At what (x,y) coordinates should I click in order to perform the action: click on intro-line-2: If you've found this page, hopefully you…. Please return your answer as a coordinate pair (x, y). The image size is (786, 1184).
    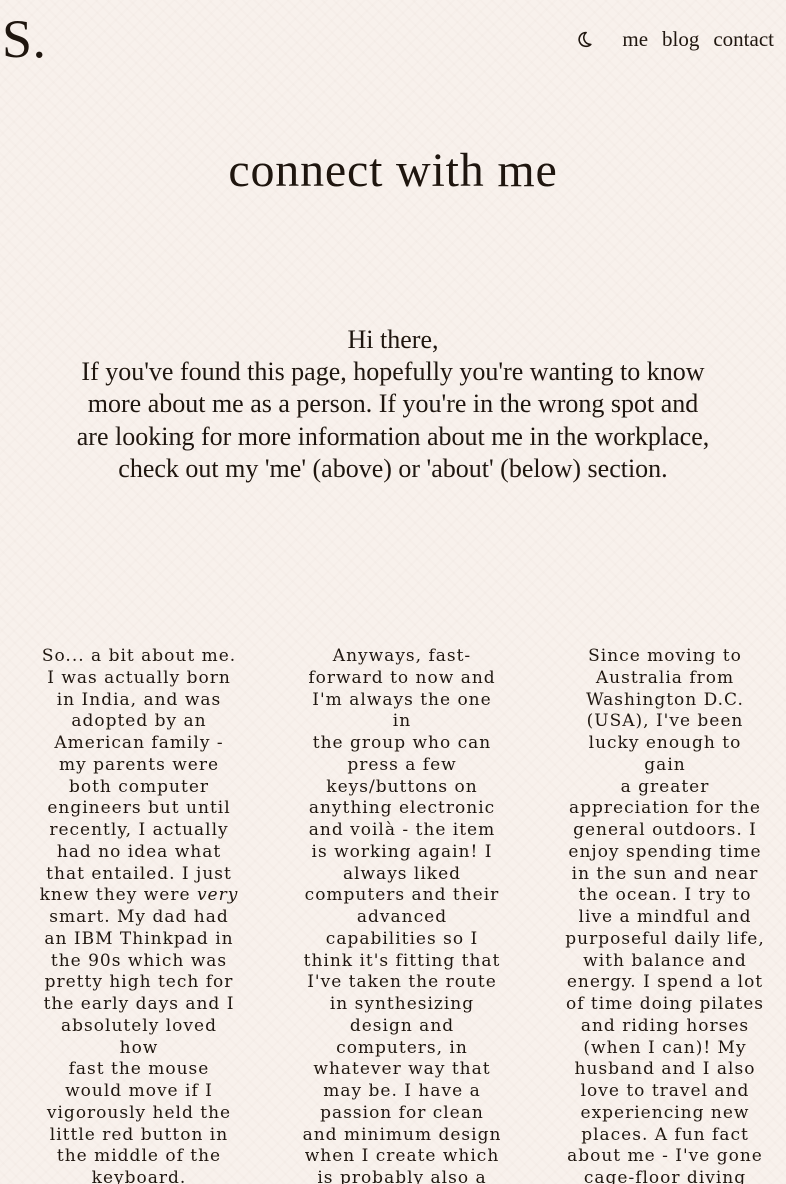
    Looking at the image, I should click on (393, 372).